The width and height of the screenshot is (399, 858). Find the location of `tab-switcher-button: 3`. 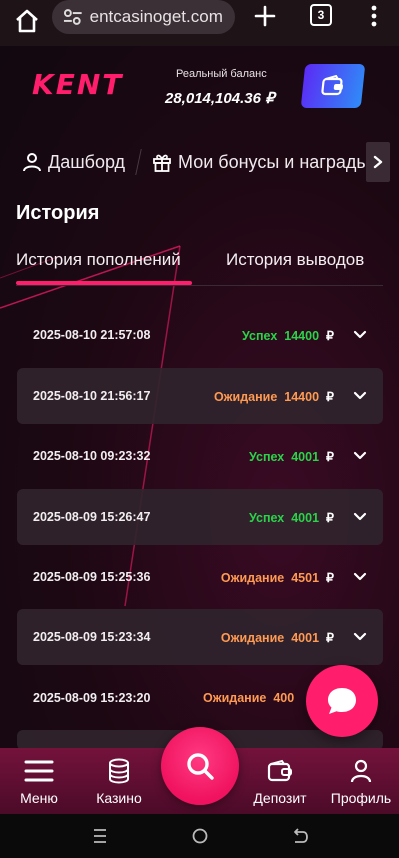

tab-switcher-button: 3 is located at coordinates (321, 15).